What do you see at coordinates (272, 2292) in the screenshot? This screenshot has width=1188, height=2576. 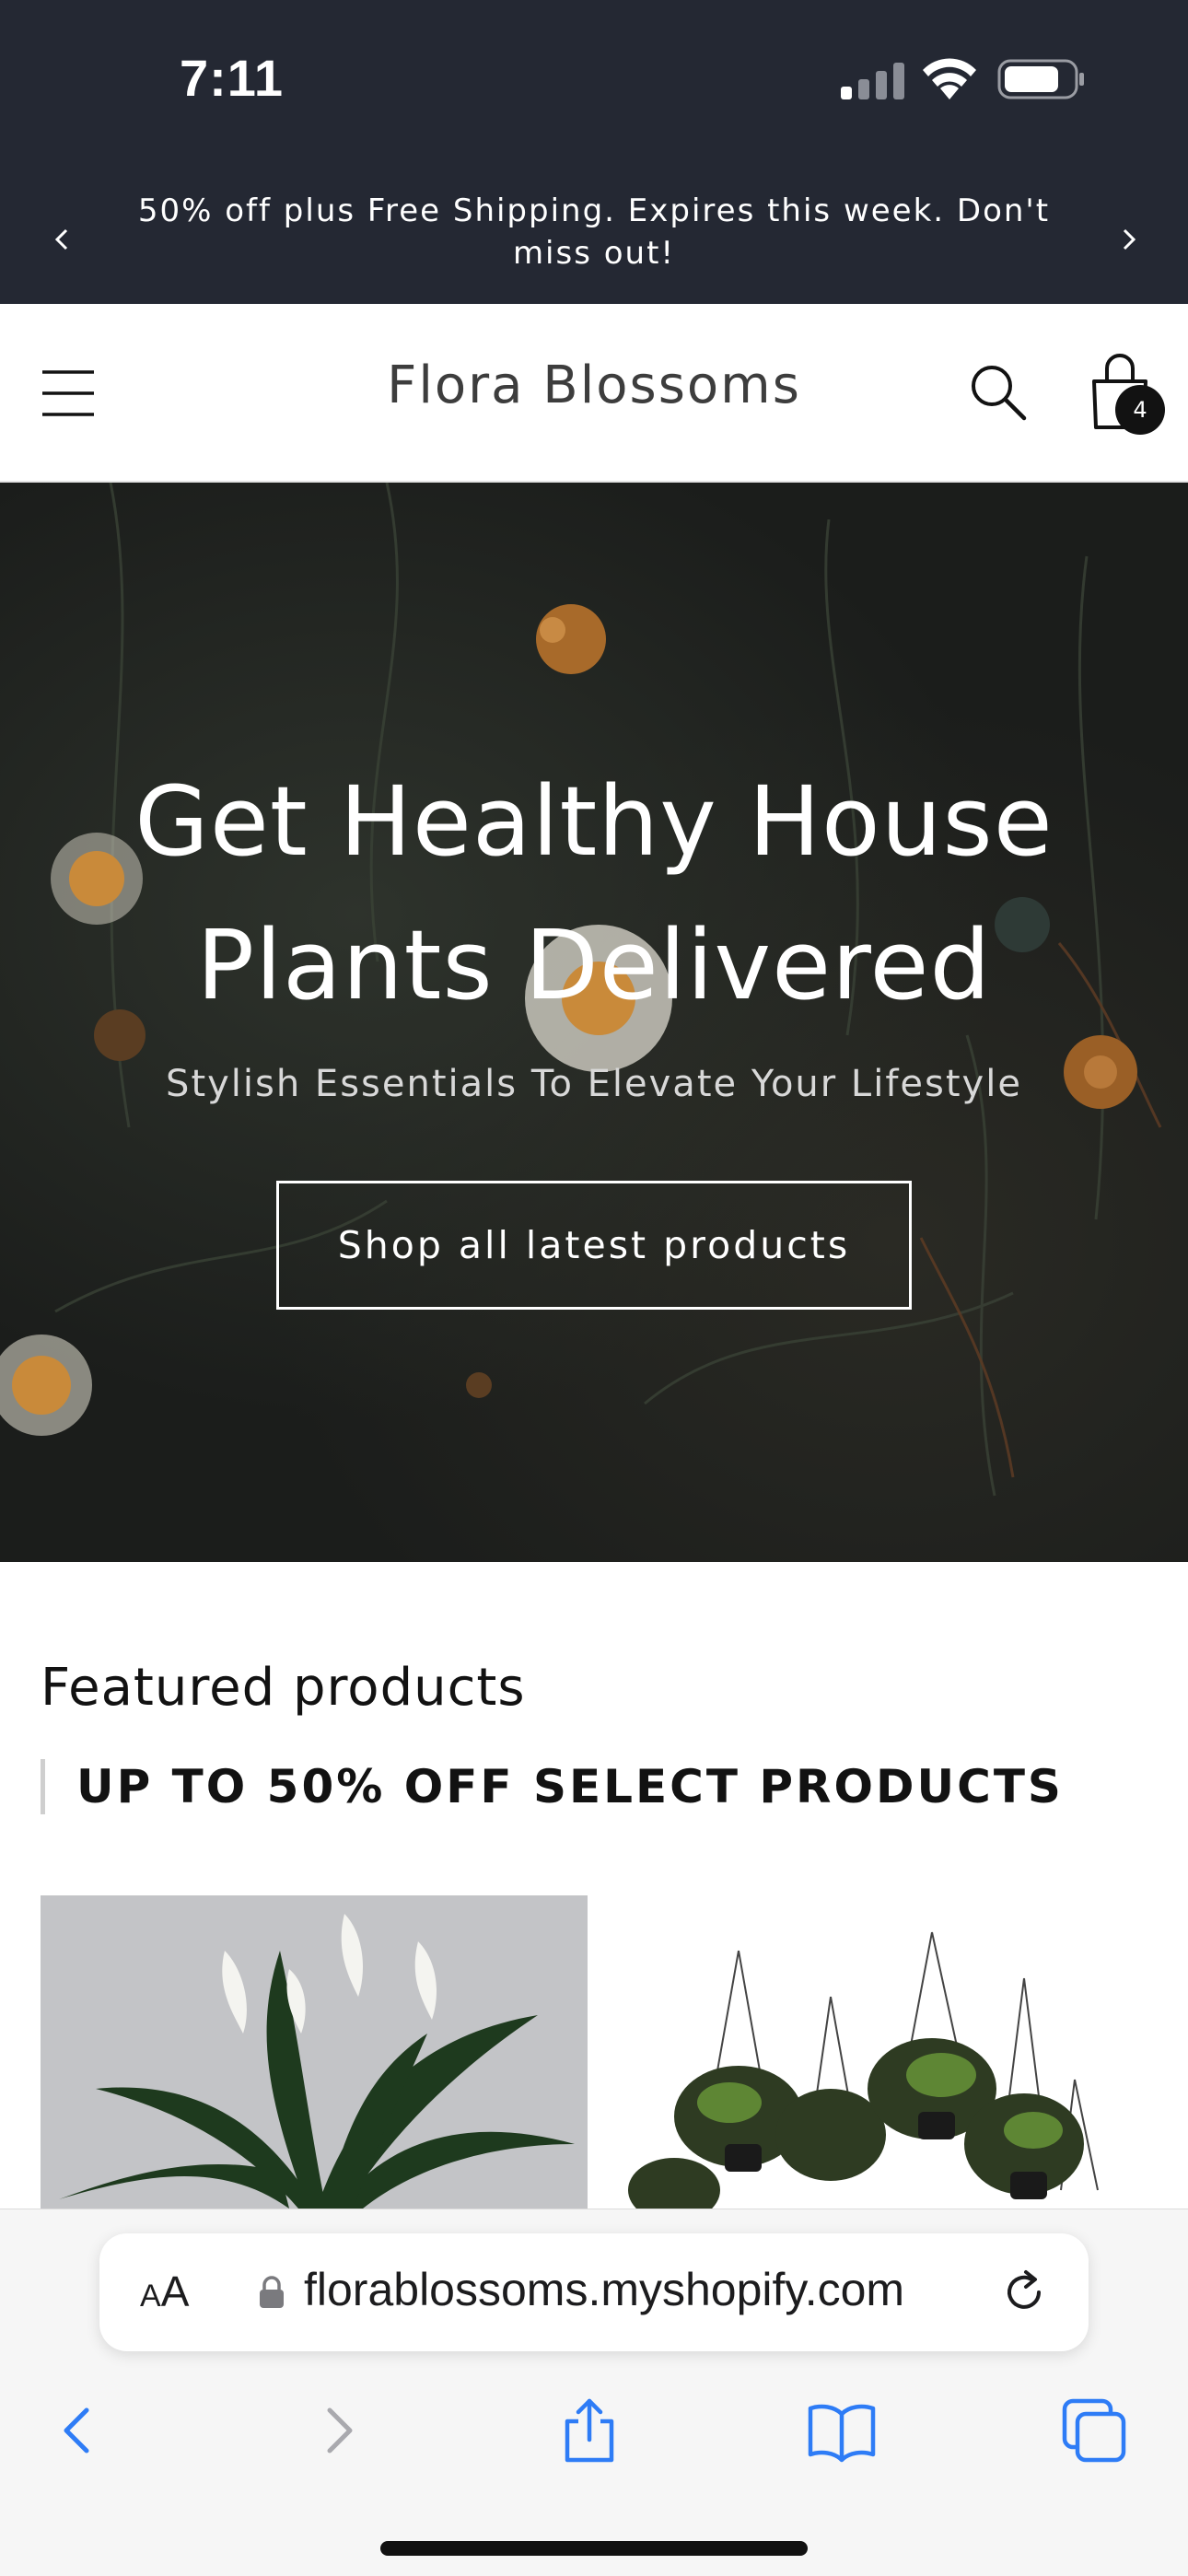 I see `lock-icon` at bounding box center [272, 2292].